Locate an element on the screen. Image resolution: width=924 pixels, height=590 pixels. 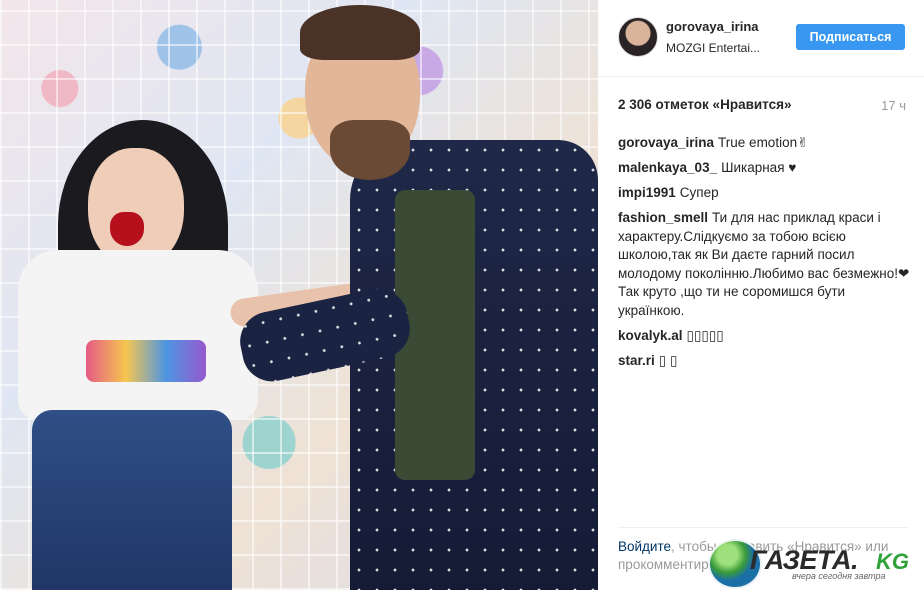
comment-username: gorovaya_irina is located at coordinates (666, 142).